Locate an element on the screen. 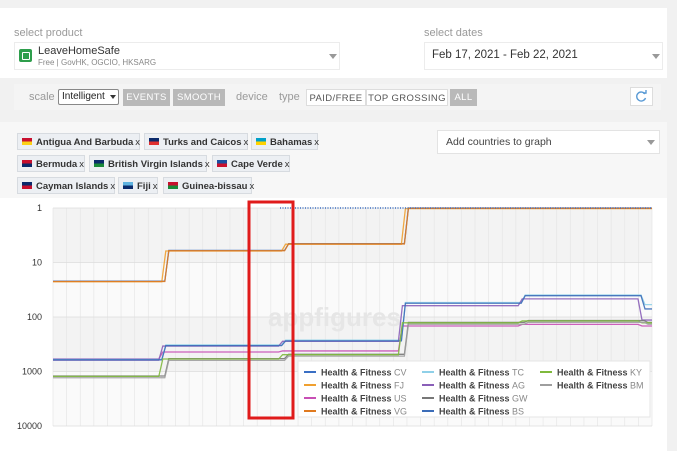 The height and width of the screenshot is (451, 677). country-tag-label: Cape Verde is located at coordinates (257, 164).